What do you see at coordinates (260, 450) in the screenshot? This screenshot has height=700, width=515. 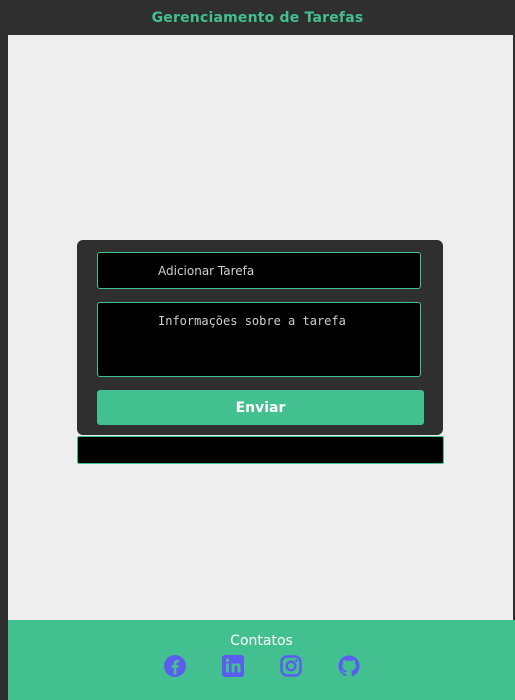 I see `task-output-area` at bounding box center [260, 450].